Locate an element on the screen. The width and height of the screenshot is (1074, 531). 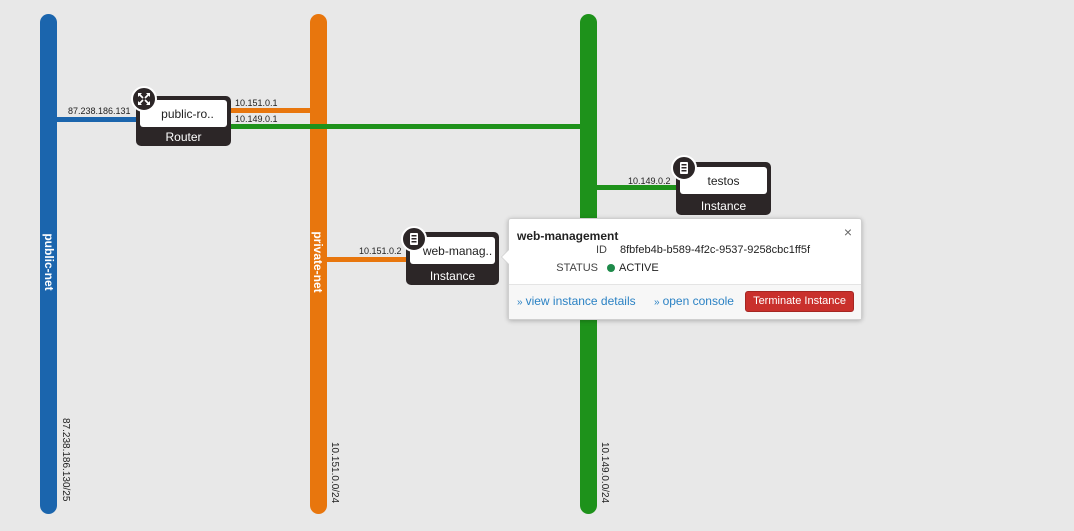
router-private-ip: 10.151.0.1 is located at coordinates (256, 103).